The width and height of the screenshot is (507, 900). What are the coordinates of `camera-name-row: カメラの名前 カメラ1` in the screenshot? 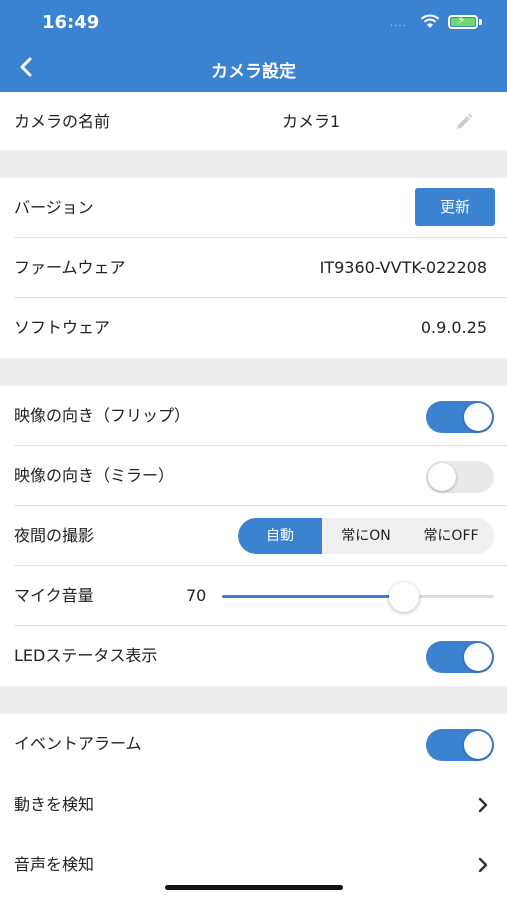 It's located at (253, 122).